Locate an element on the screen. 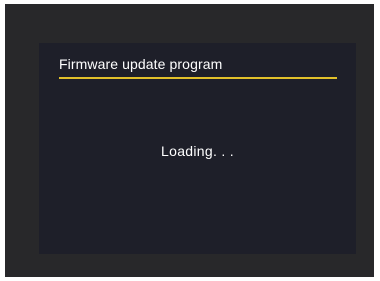 This screenshot has height=281, width=380. title-underline is located at coordinates (198, 78).